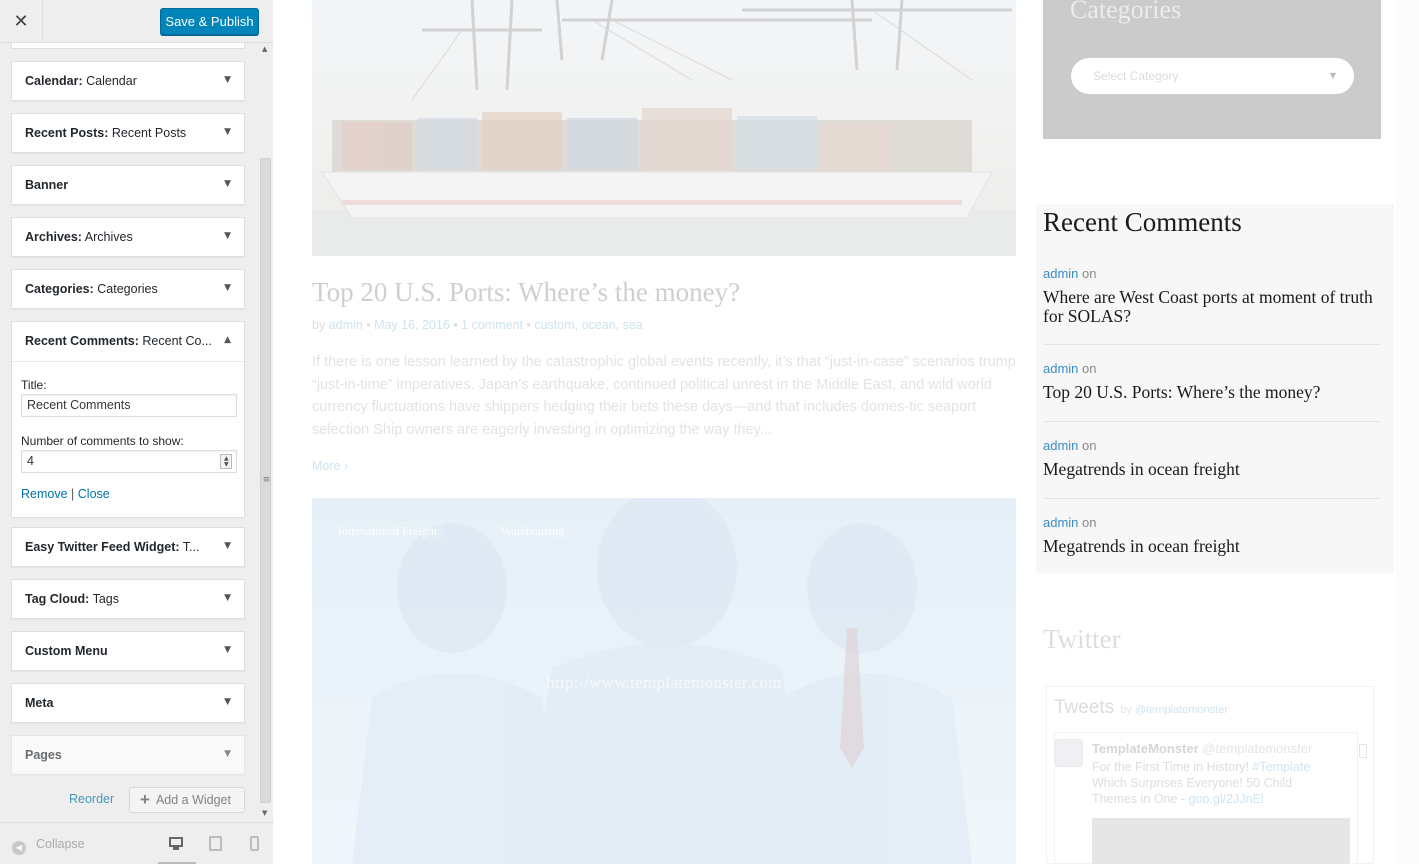 The width and height of the screenshot is (1419, 864). I want to click on remove-widget-link: Remove, so click(44, 494).